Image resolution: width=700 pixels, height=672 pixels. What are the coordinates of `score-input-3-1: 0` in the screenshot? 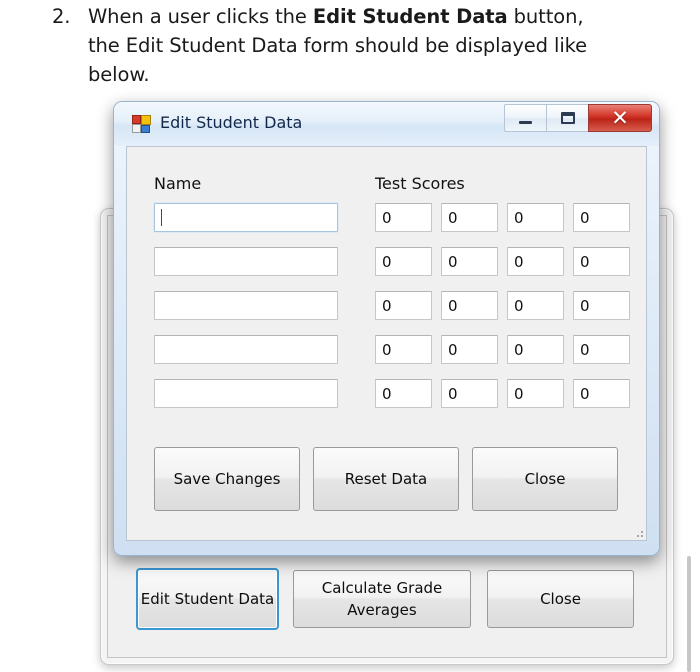 It's located at (403, 305).